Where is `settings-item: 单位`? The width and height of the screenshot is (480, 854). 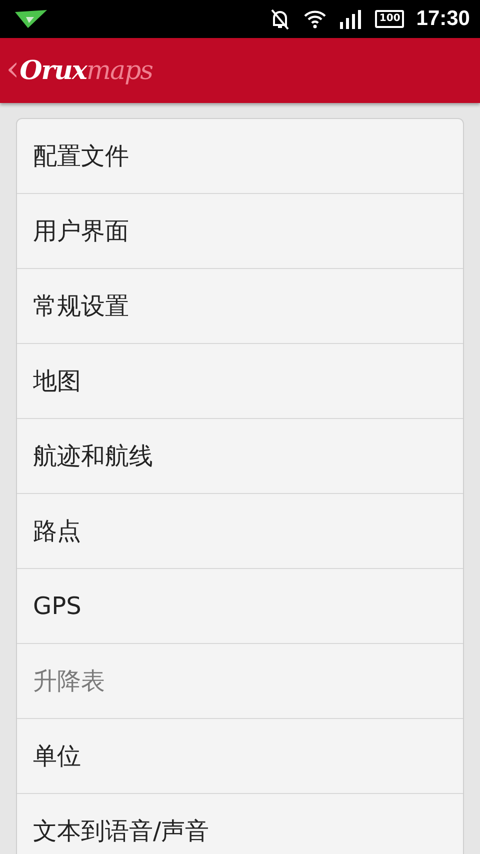
settings-item: 单位 is located at coordinates (240, 756).